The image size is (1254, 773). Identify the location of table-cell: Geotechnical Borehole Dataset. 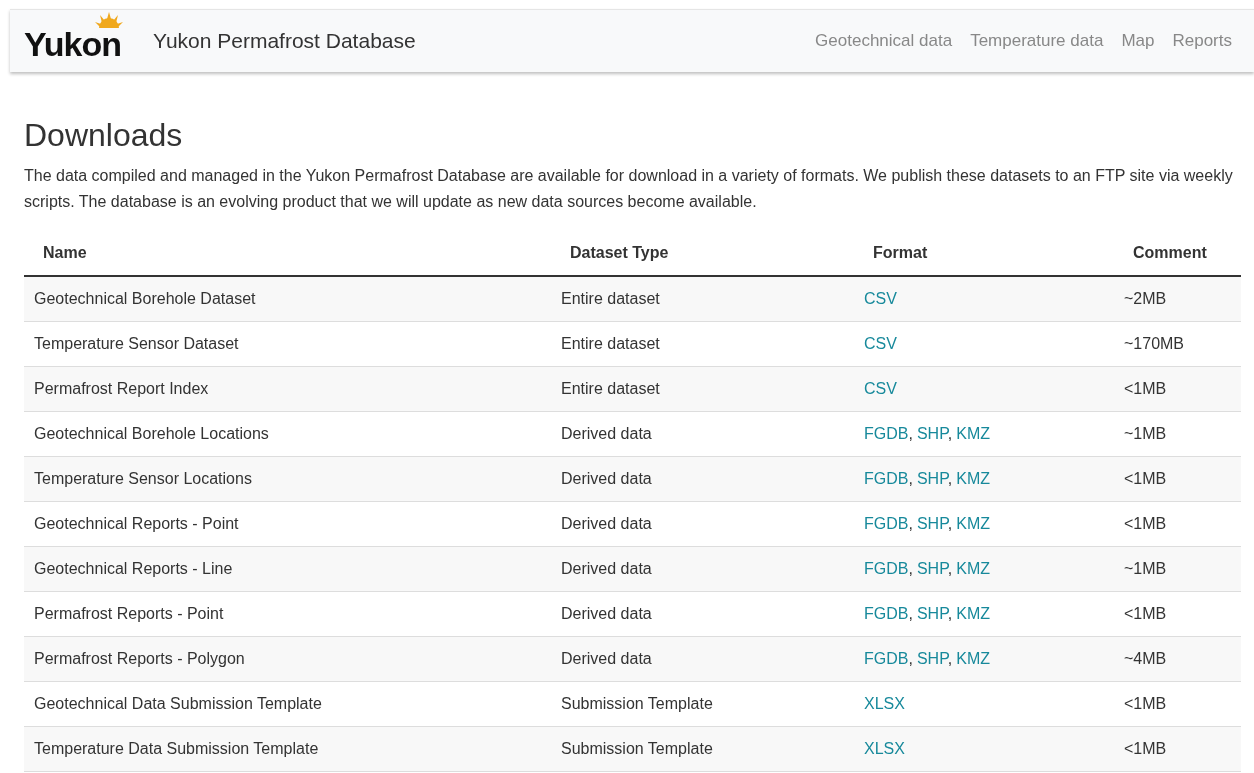
(287, 299).